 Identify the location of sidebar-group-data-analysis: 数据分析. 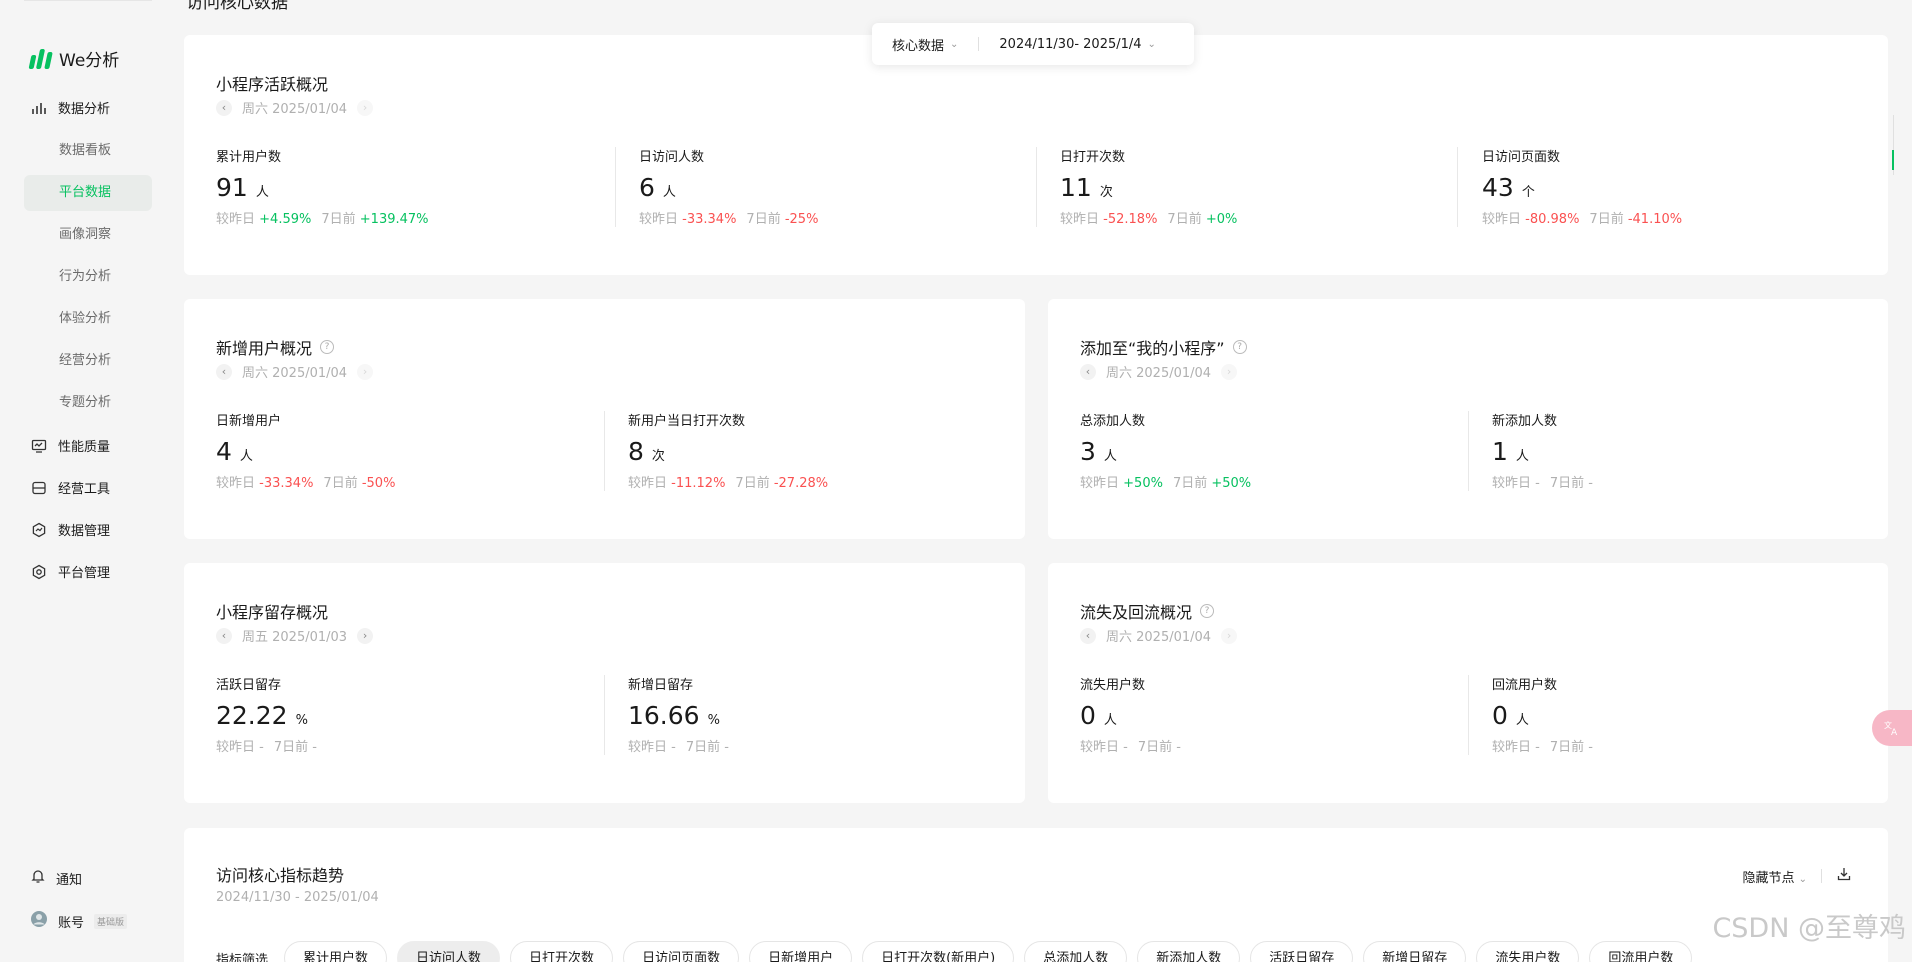
(70, 107).